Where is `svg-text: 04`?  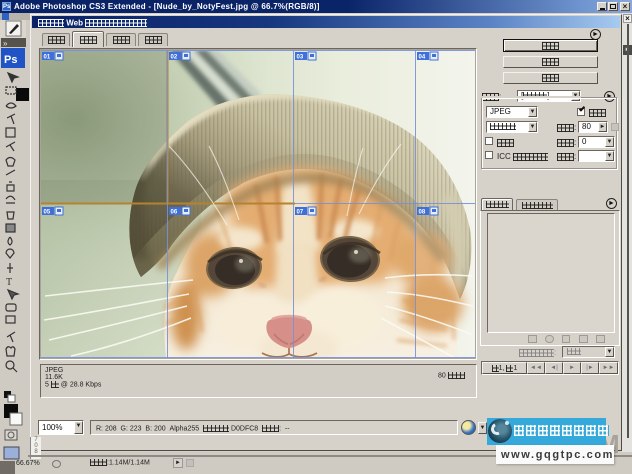
svg-text: 04 is located at coordinates (422, 58).